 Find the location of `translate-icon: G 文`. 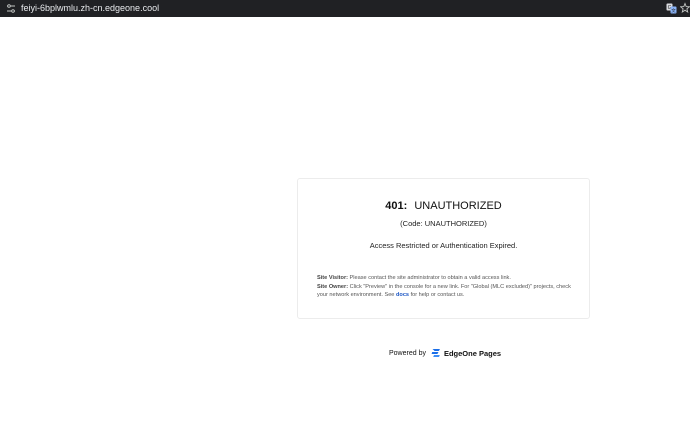

translate-icon: G 文 is located at coordinates (671, 8).